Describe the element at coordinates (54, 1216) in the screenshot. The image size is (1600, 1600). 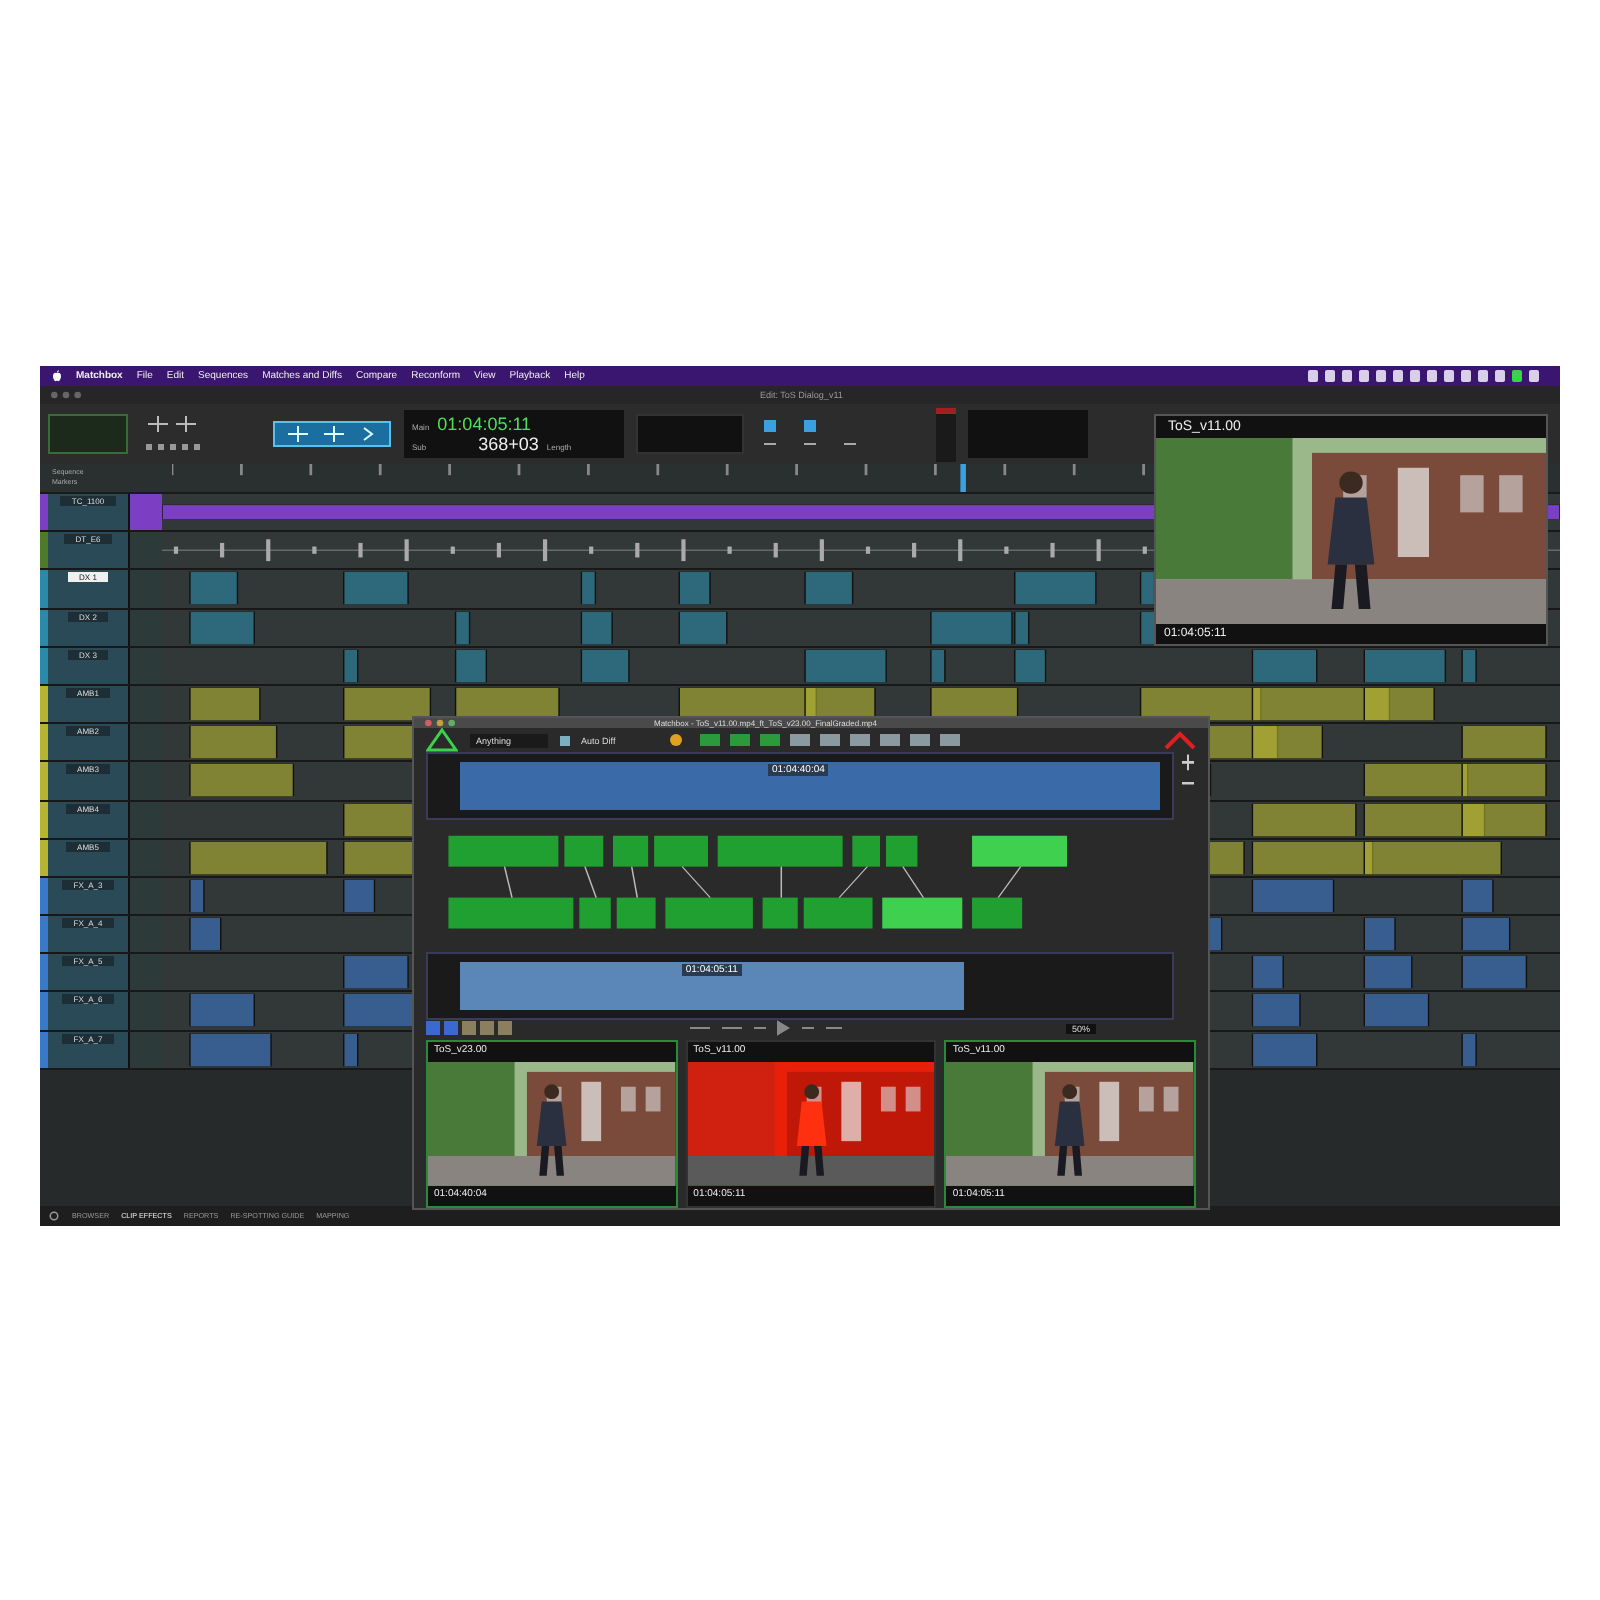
I see `settings-icon` at that location.